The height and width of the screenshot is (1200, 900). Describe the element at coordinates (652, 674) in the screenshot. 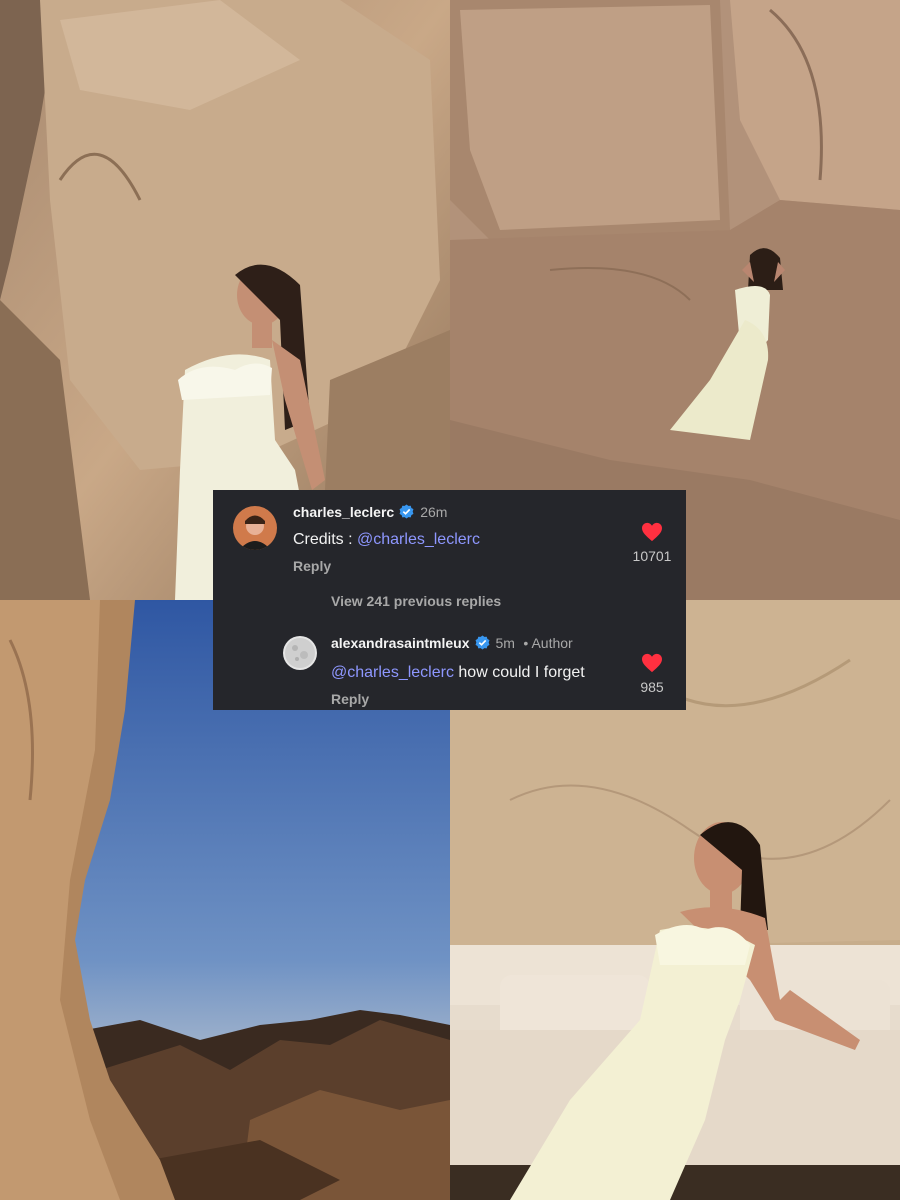

I see `like-group: 985` at that location.